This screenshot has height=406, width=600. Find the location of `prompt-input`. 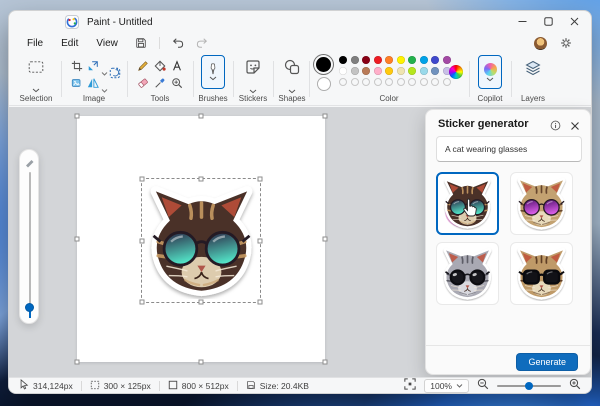

prompt-input is located at coordinates (509, 149).